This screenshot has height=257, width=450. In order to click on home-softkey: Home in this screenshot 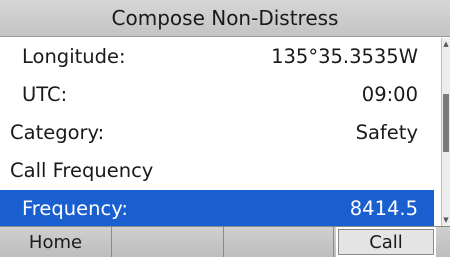, I will do `click(56, 242)`.